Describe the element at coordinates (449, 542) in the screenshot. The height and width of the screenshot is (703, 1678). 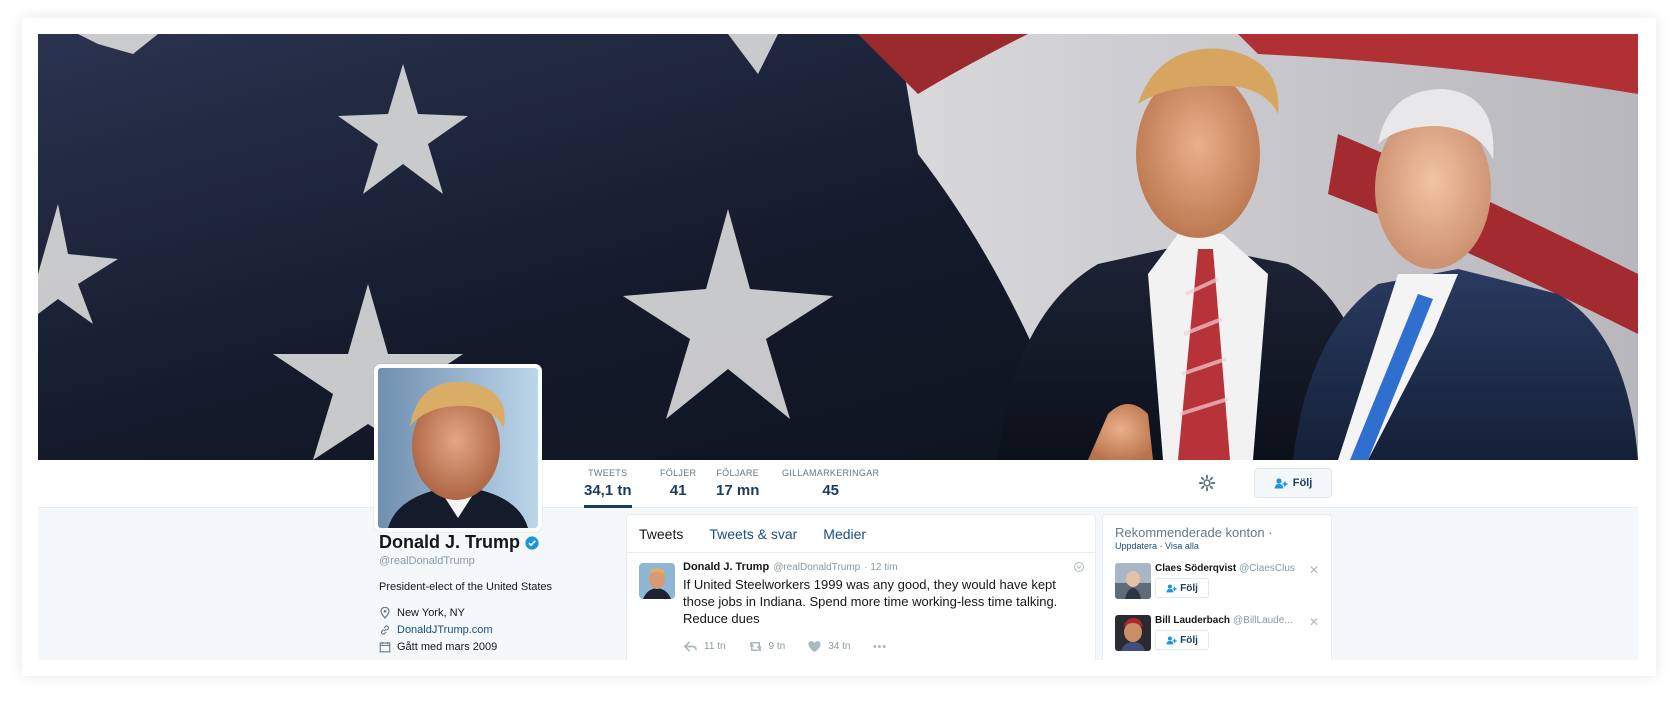
I see `profile-name: Donald J. Trump` at that location.